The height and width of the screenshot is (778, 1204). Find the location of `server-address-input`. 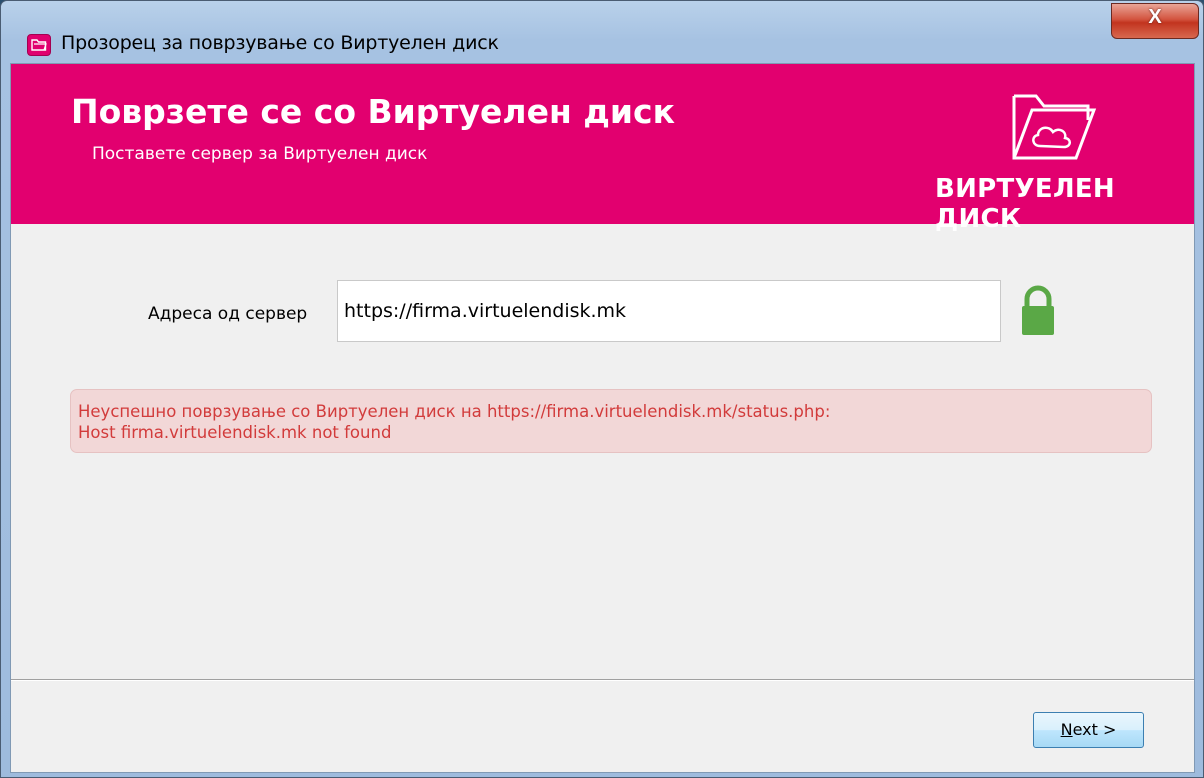

server-address-input is located at coordinates (669, 311).